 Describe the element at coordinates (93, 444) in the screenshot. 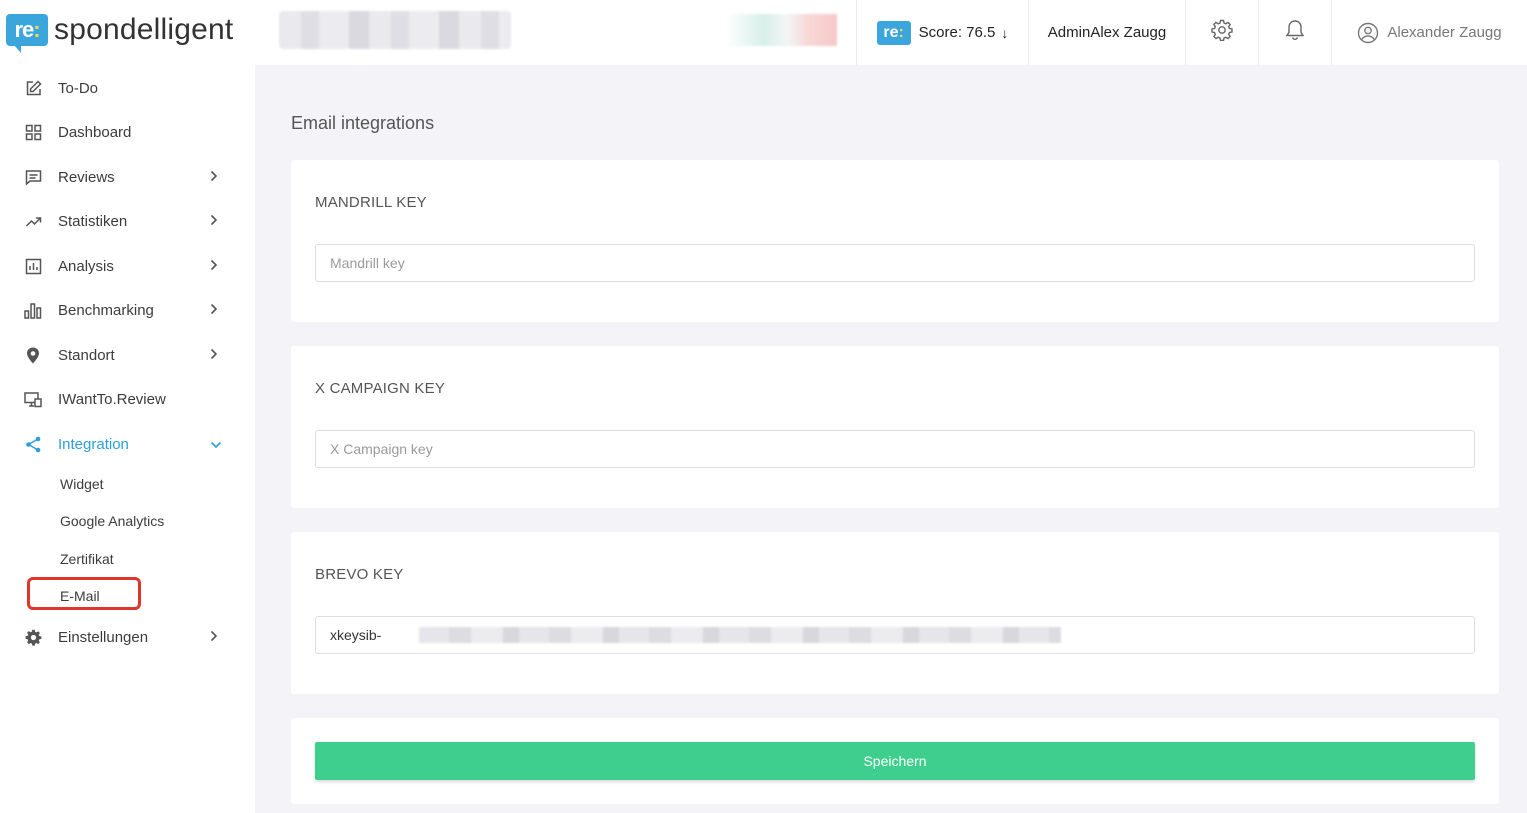

I see `sidebar-item-label: Integration` at that location.